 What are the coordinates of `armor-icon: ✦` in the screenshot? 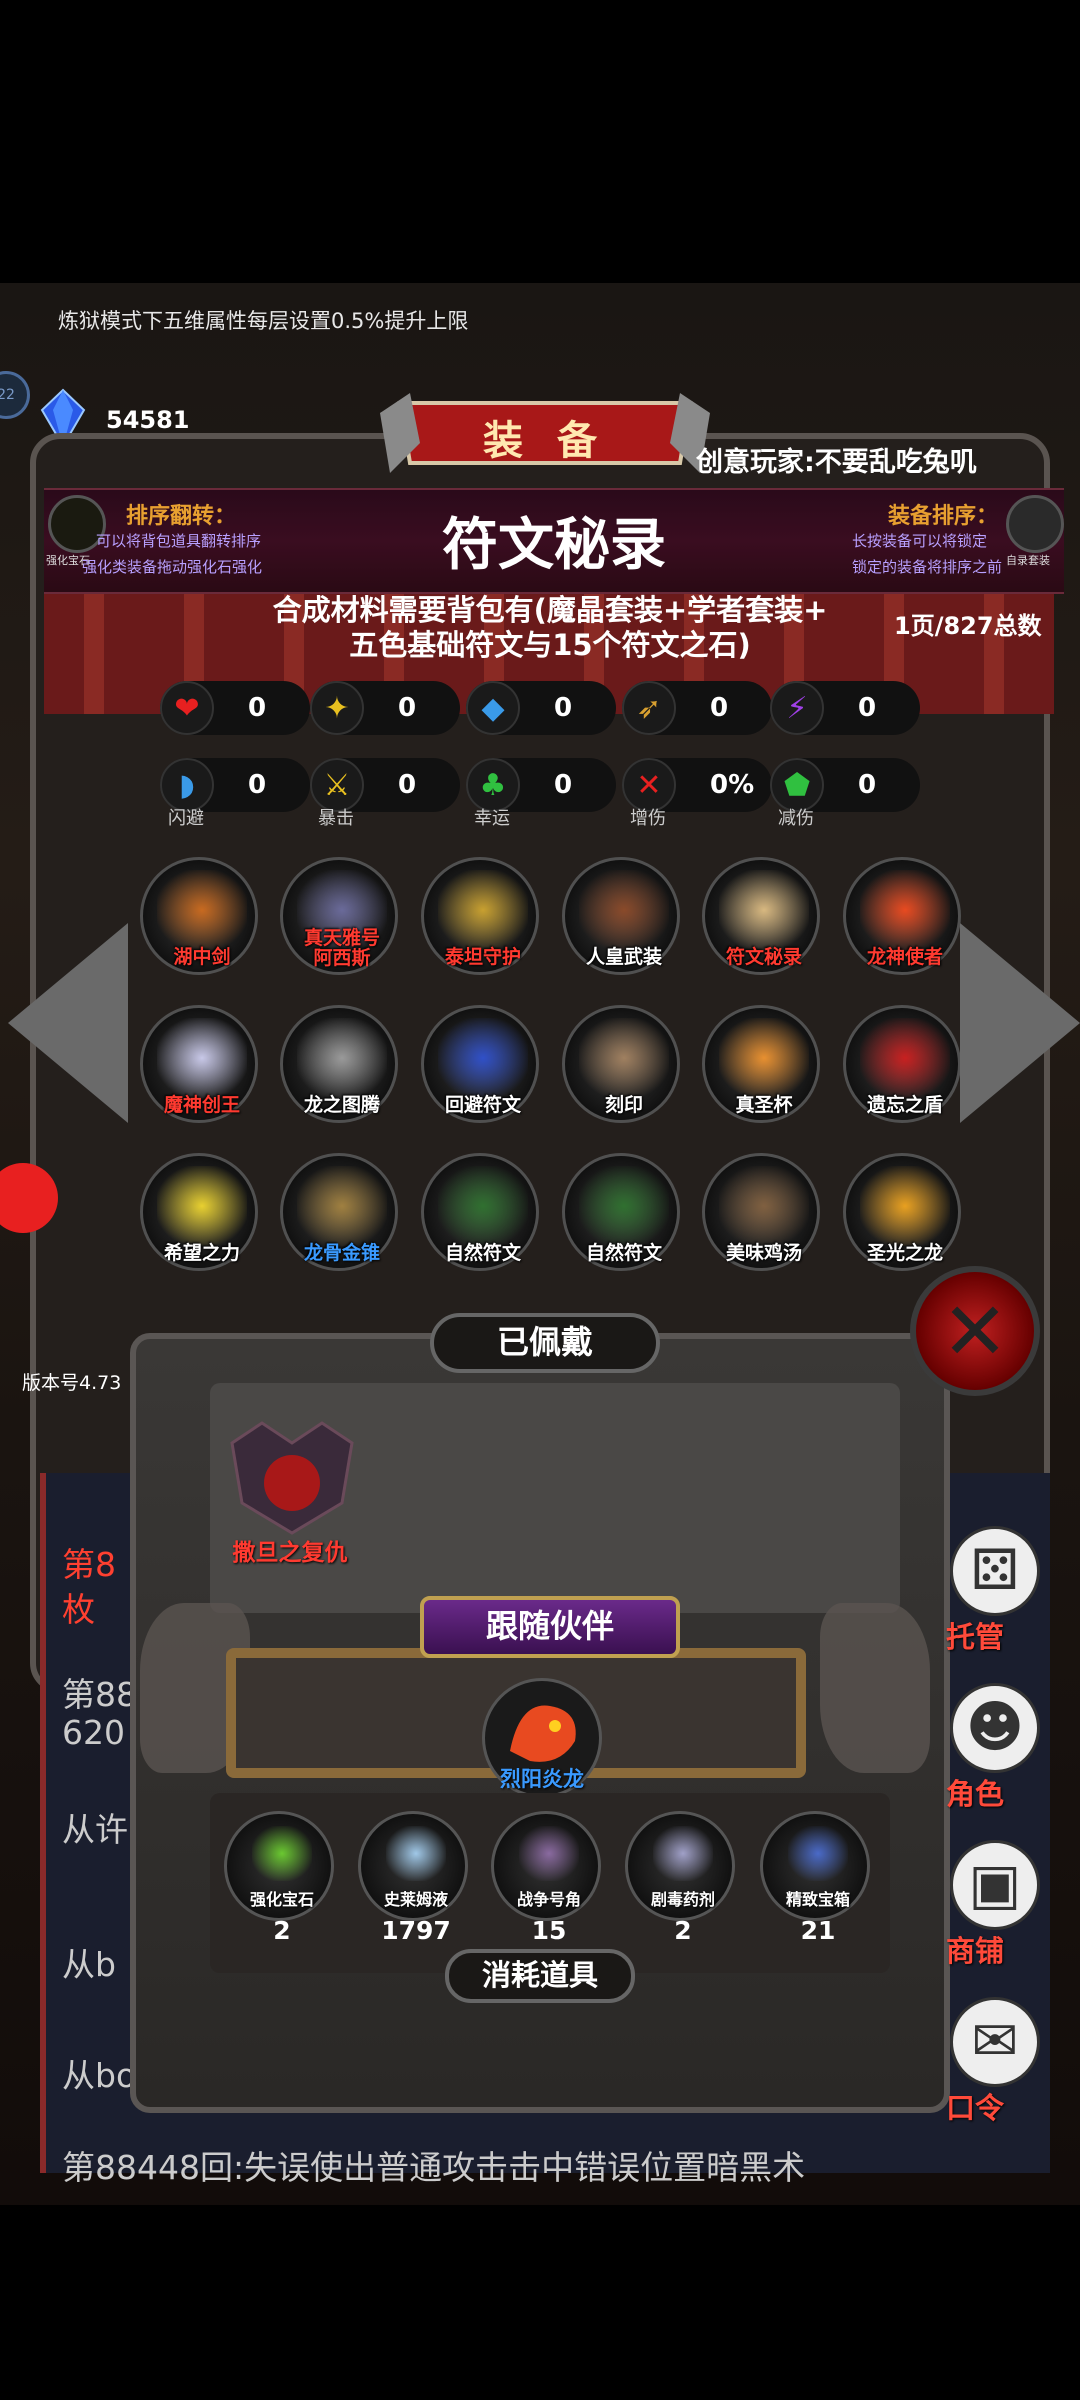 It's located at (337, 708).